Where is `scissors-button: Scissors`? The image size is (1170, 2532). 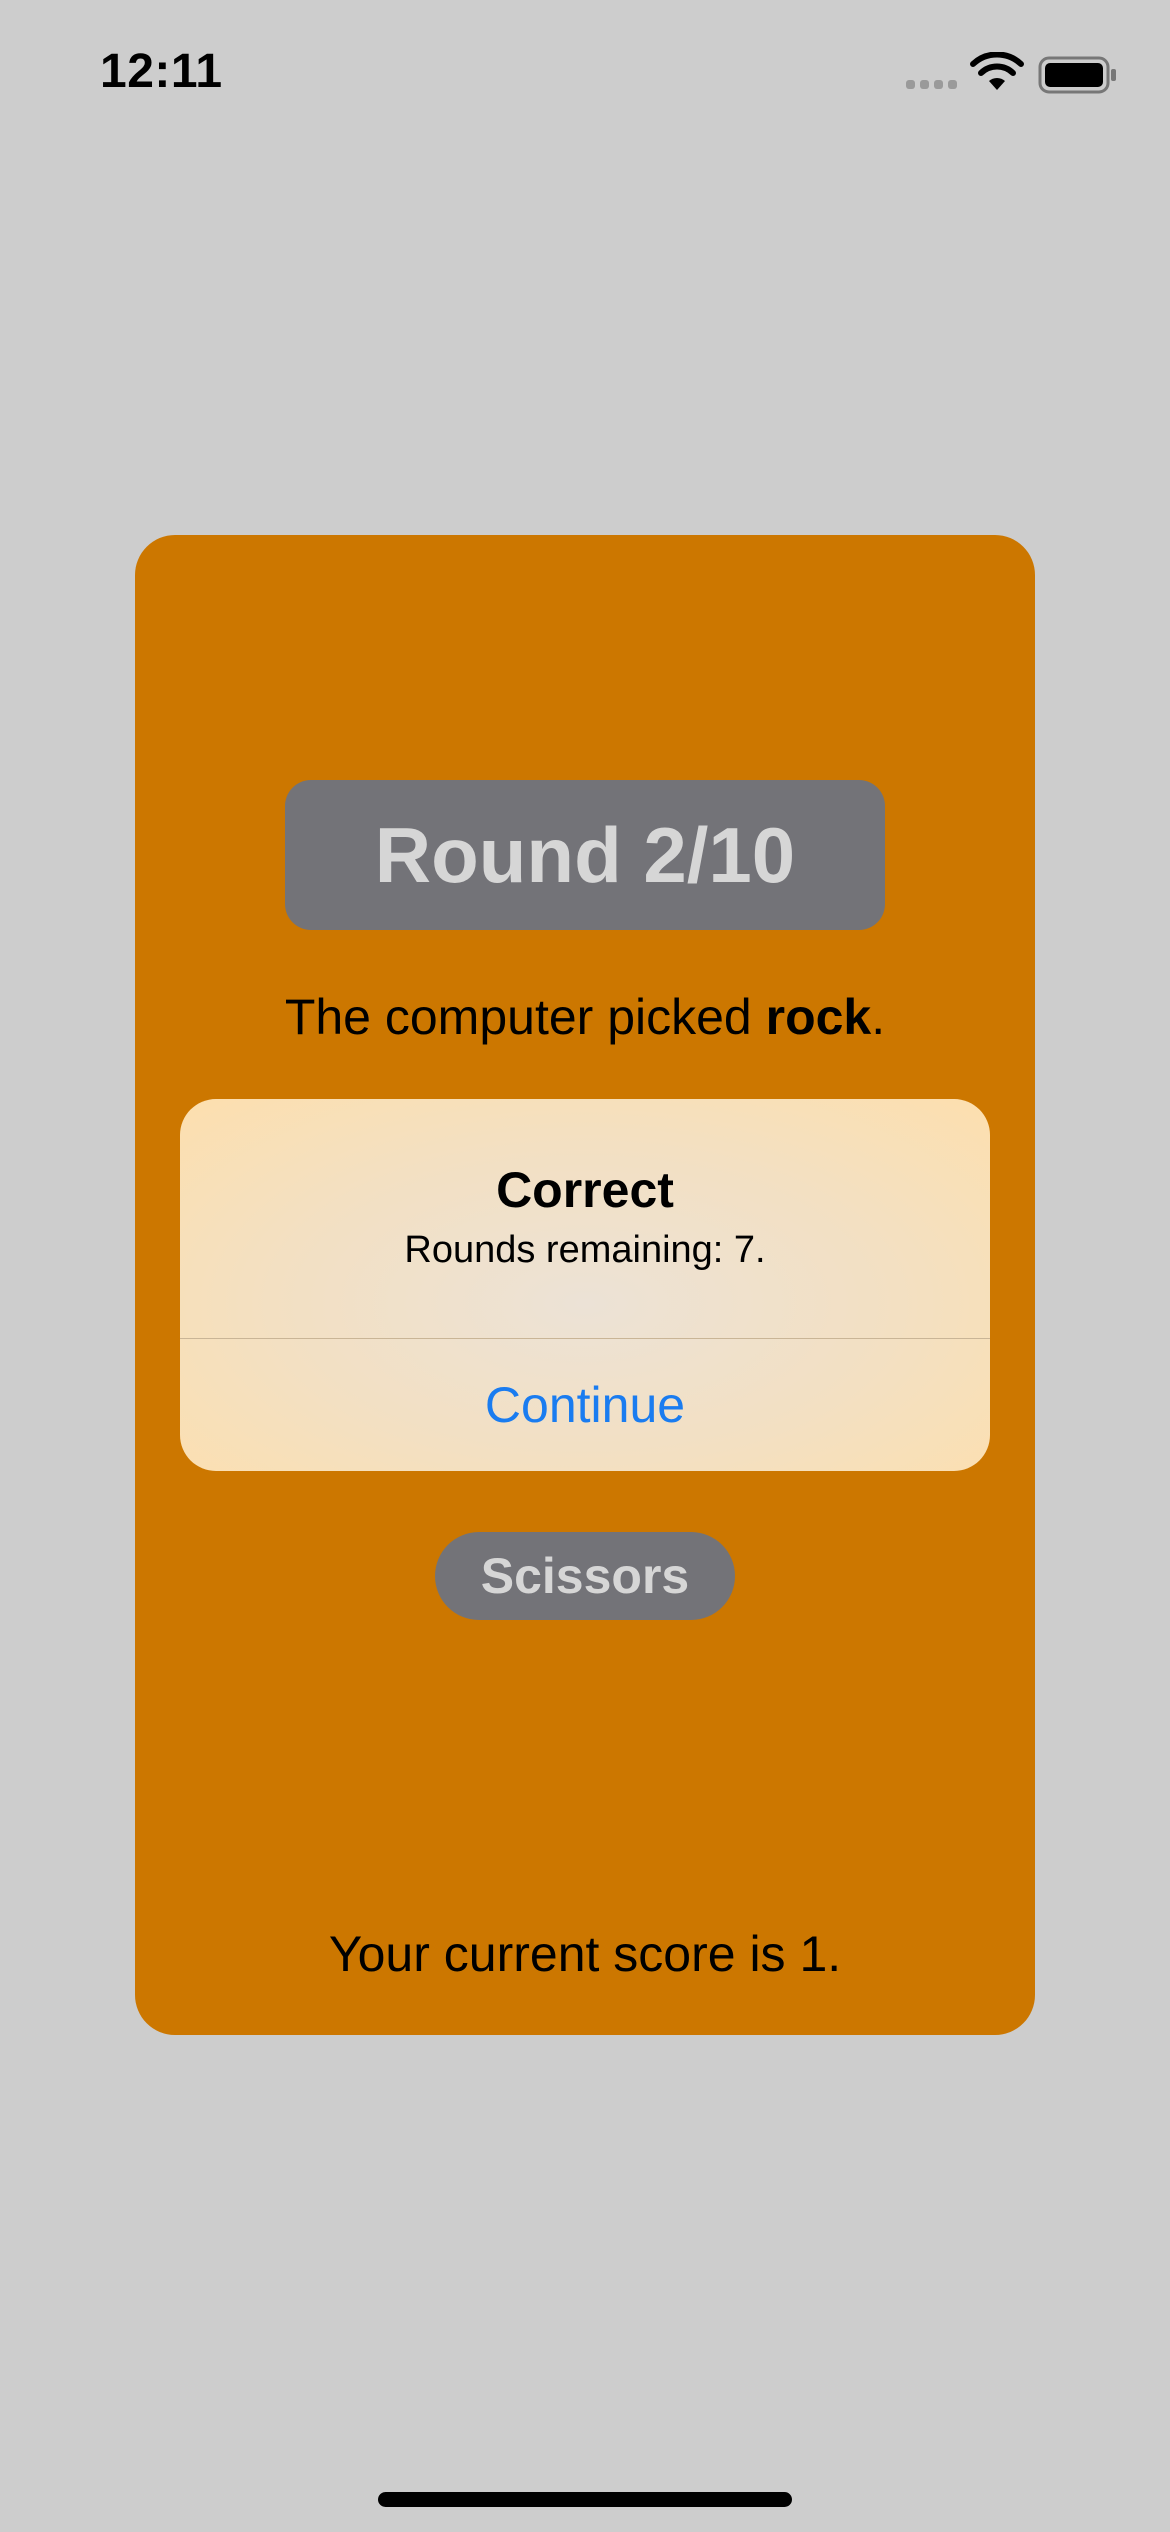 scissors-button: Scissors is located at coordinates (585, 1576).